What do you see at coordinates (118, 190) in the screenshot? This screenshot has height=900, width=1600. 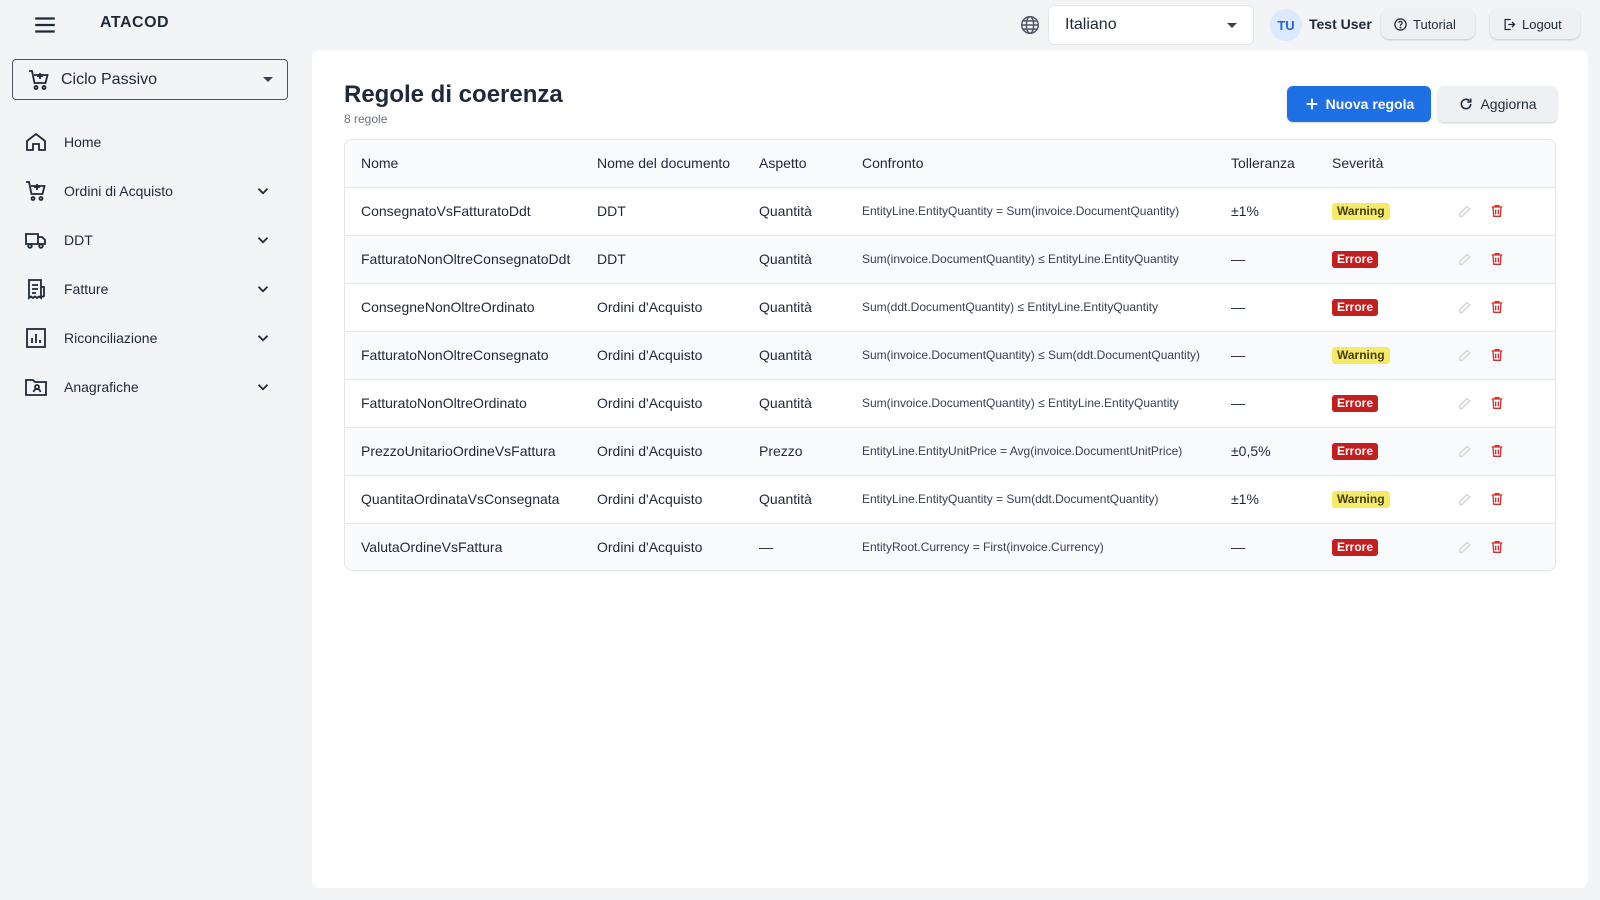 I see `sidebar-item-label: Ordini di Acquisto` at bounding box center [118, 190].